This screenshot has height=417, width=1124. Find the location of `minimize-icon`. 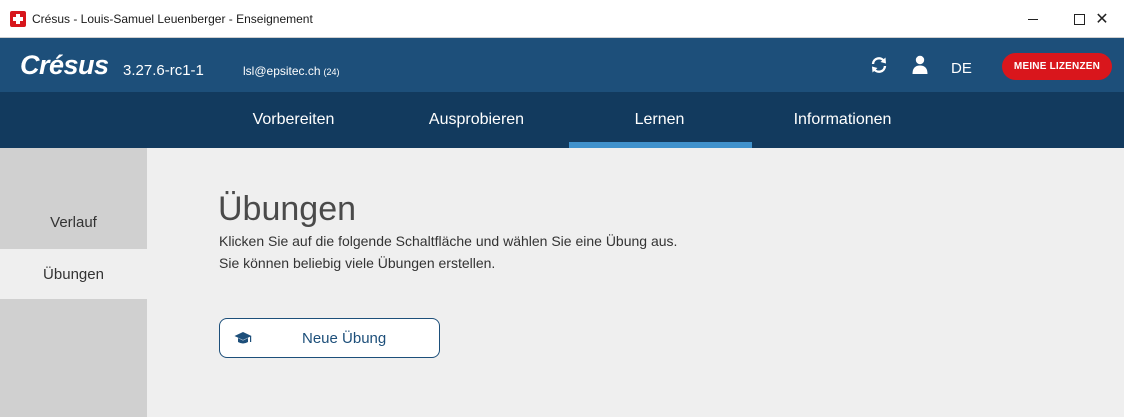

minimize-icon is located at coordinates (1033, 19).